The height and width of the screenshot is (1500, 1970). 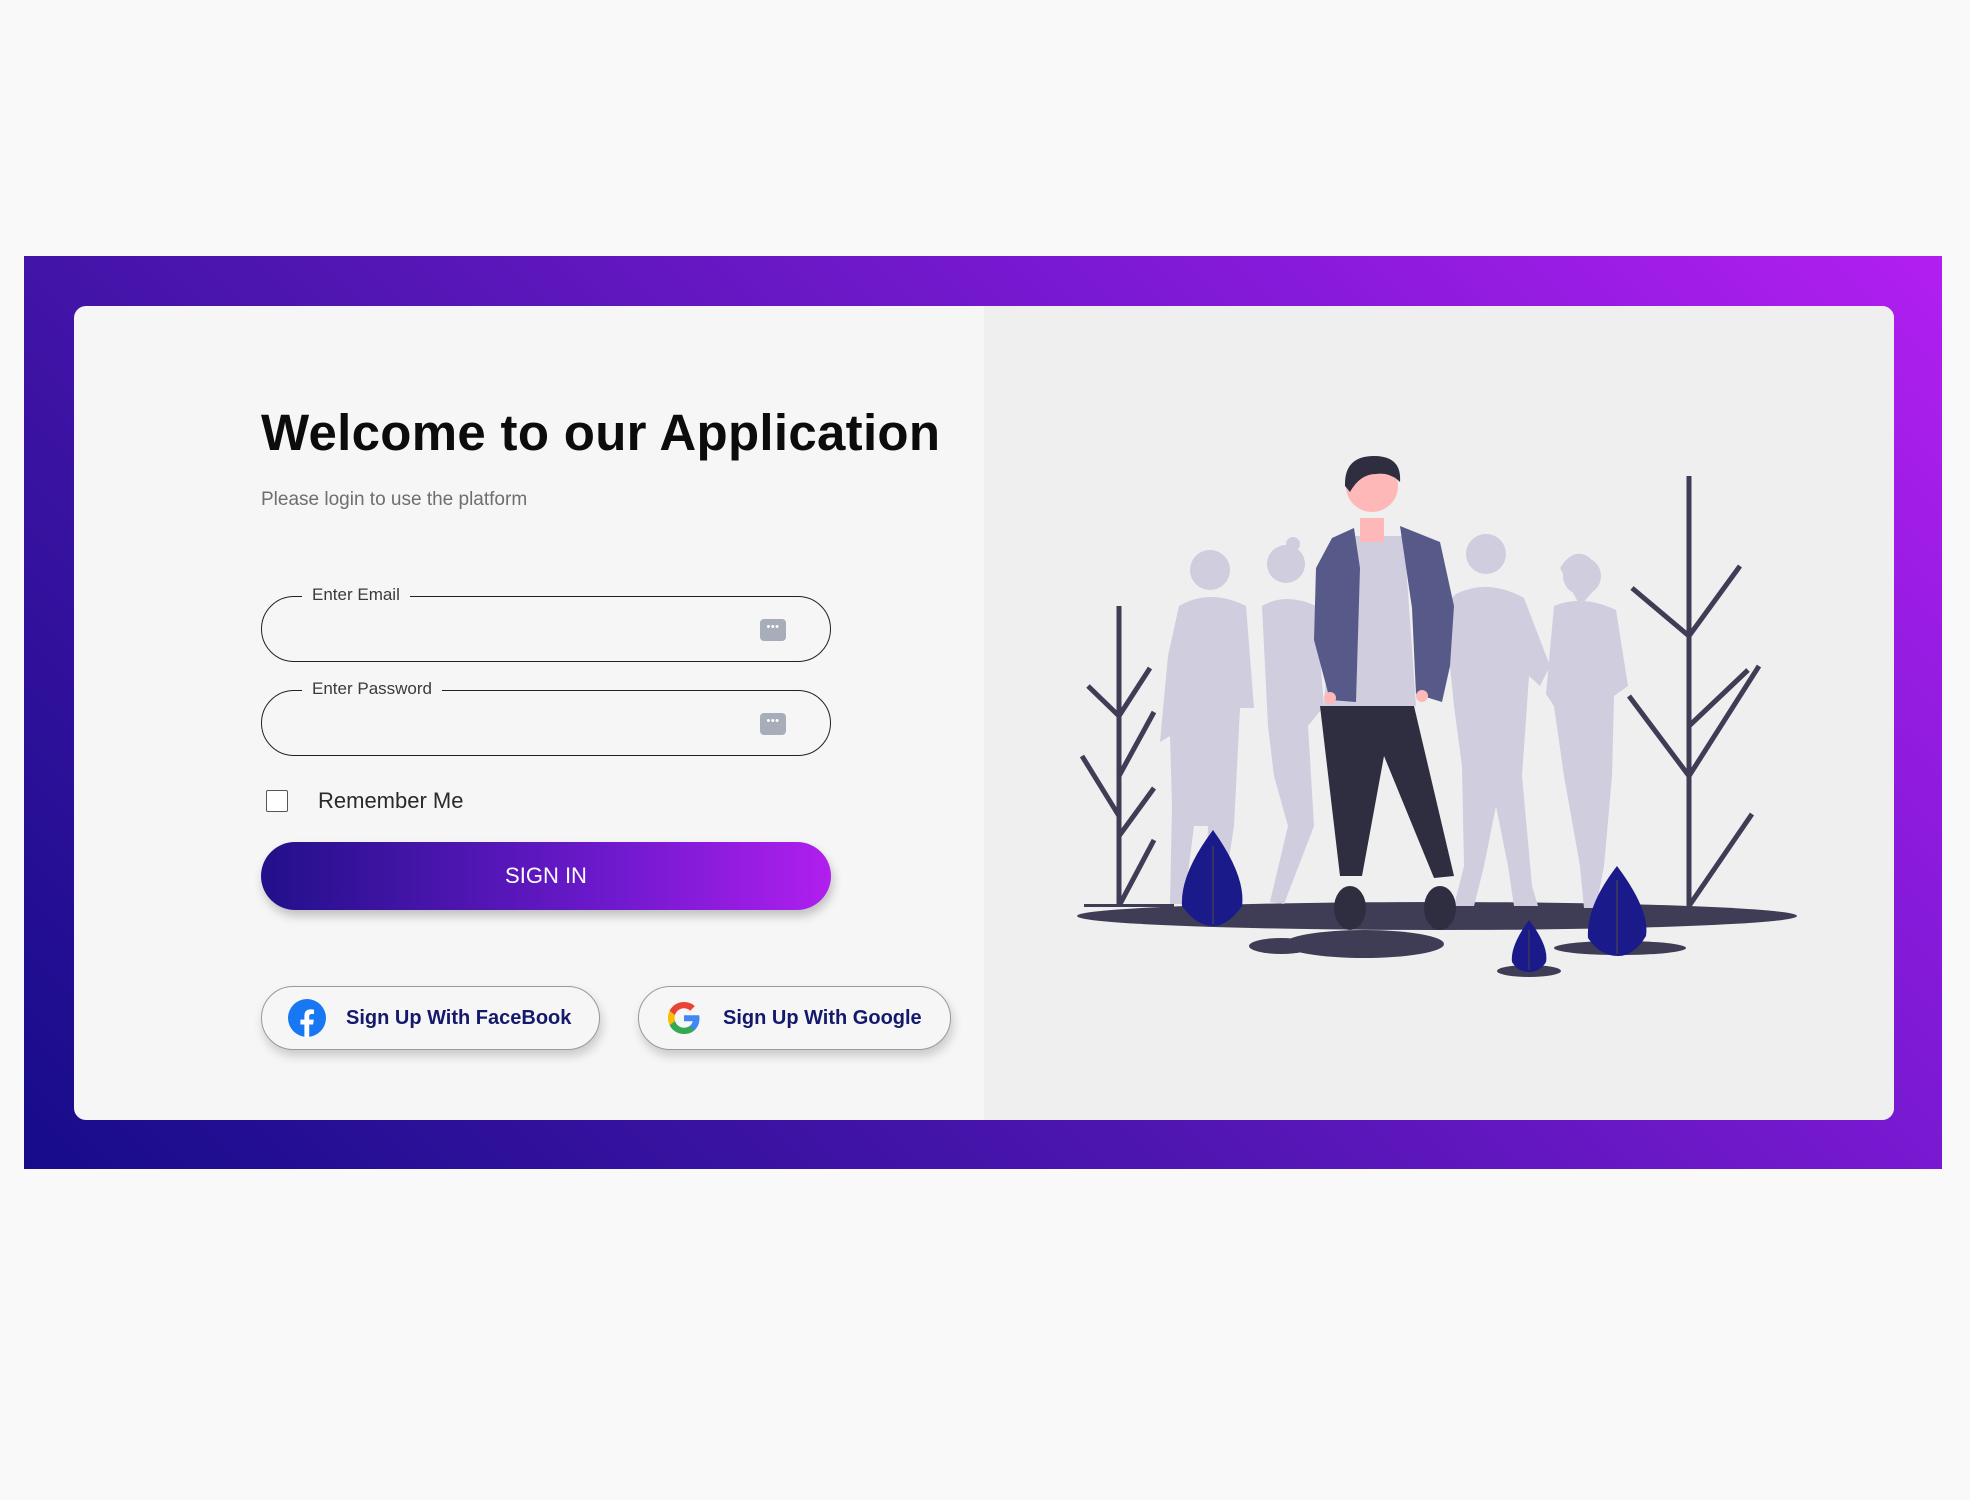 What do you see at coordinates (822, 1017) in the screenshot?
I see `google-signup-label: Sign Up With Google` at bounding box center [822, 1017].